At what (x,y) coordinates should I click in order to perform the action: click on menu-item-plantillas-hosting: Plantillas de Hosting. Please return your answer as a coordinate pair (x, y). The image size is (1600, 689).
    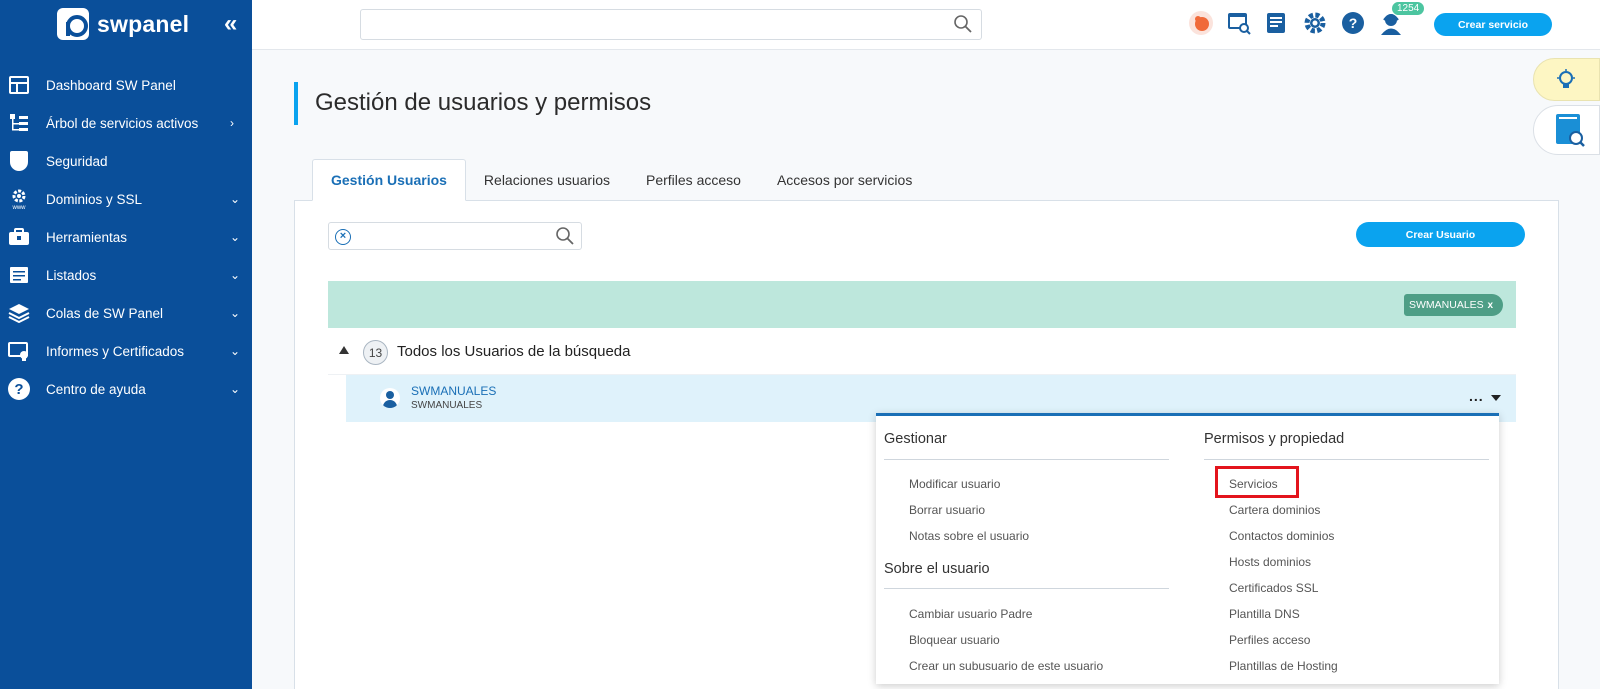
    Looking at the image, I should click on (1283, 666).